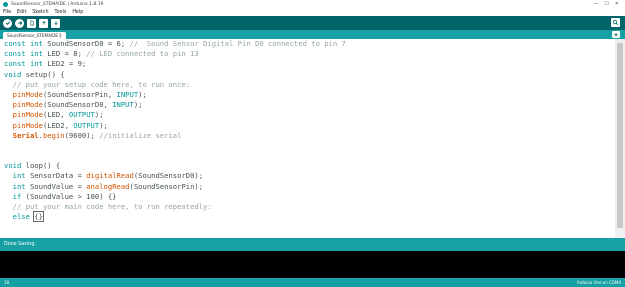 This screenshot has height=287, width=625. I want to click on new-sketch-button, so click(31, 23).